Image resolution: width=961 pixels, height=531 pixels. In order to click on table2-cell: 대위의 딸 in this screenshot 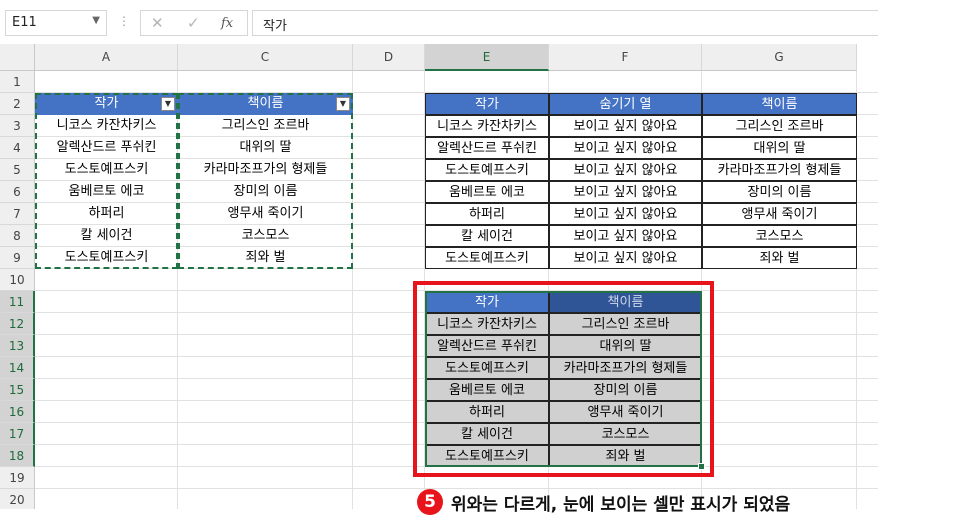, I will do `click(779, 148)`.